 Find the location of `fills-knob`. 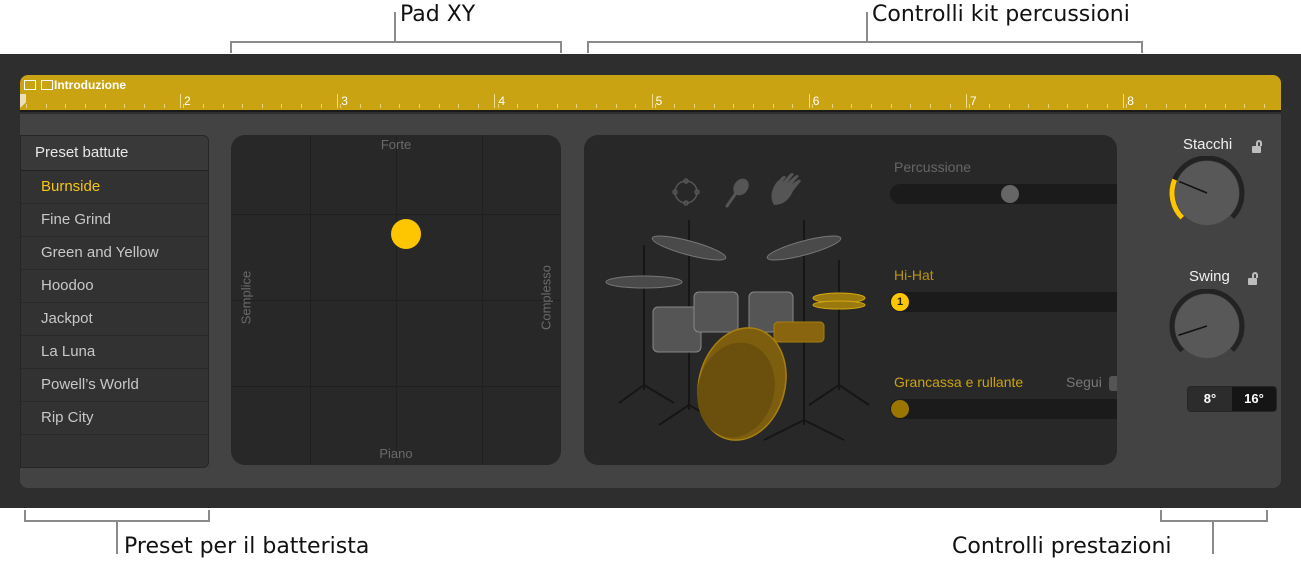

fills-knob is located at coordinates (1219, 206).